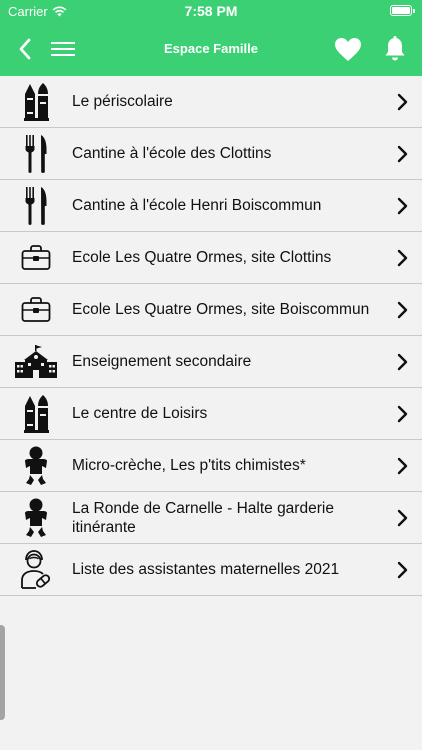 The height and width of the screenshot is (750, 422). I want to click on list-item: Liste des assistantes maternelles 2021, so click(211, 570).